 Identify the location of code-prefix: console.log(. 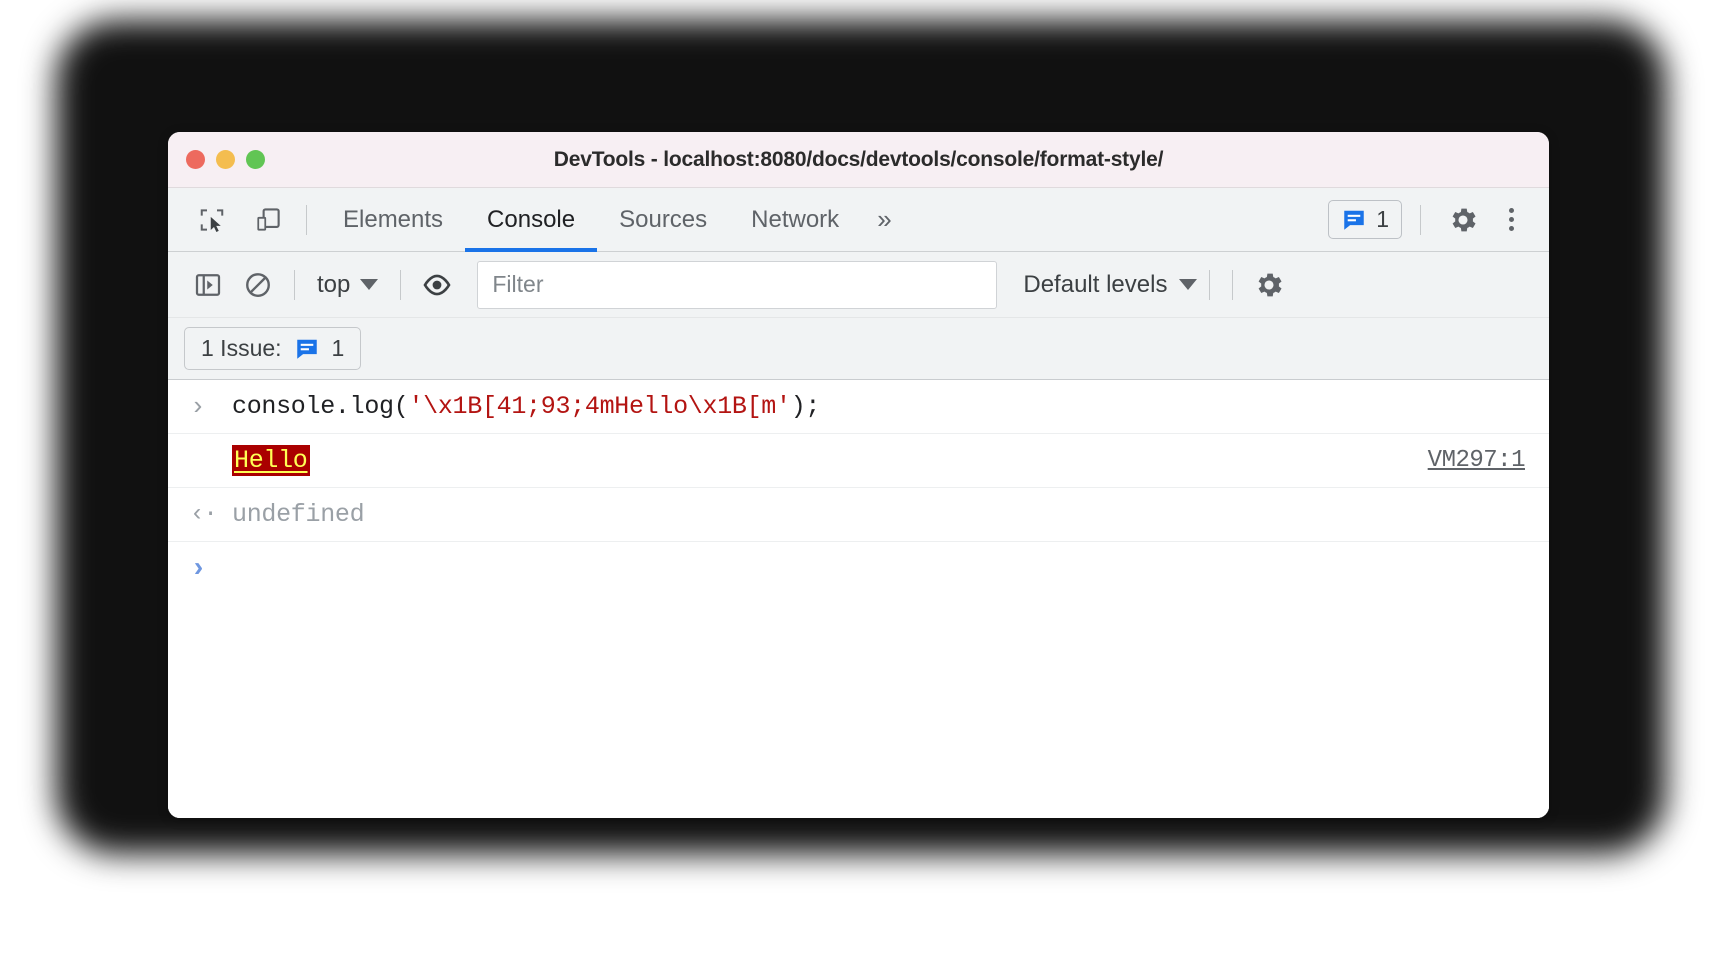
(320, 406).